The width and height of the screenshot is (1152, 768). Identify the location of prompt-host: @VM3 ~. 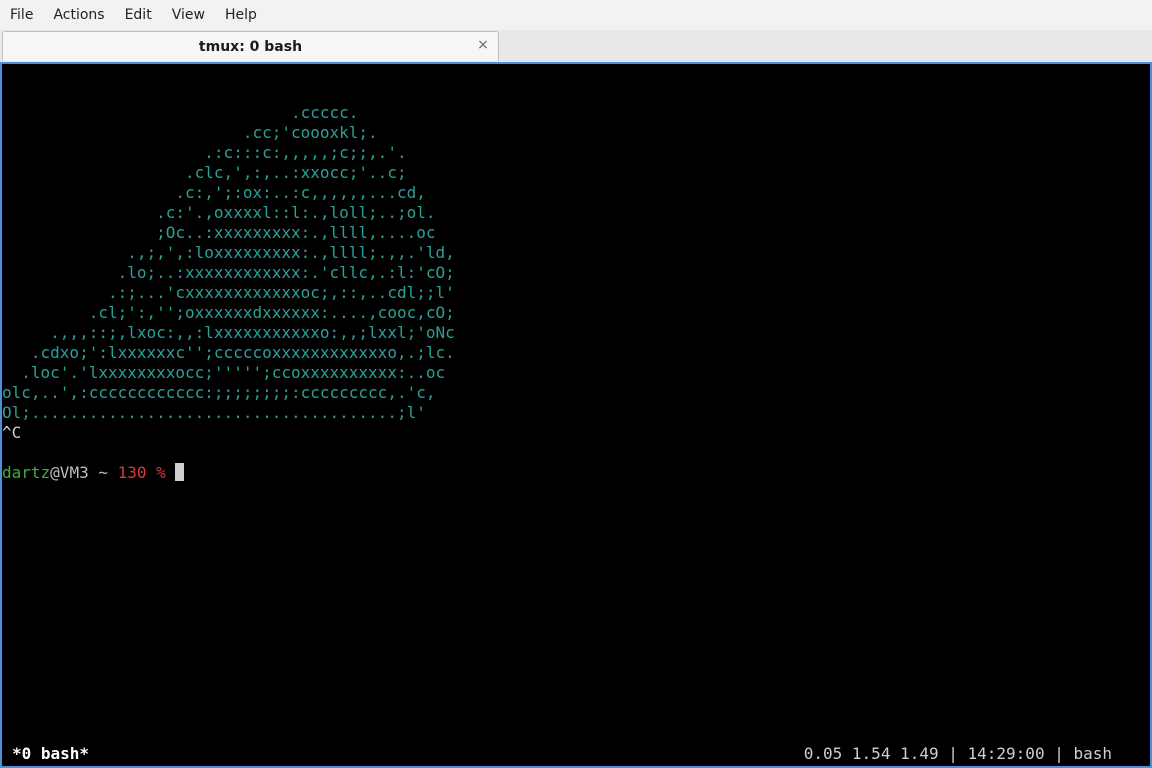
(84, 472).